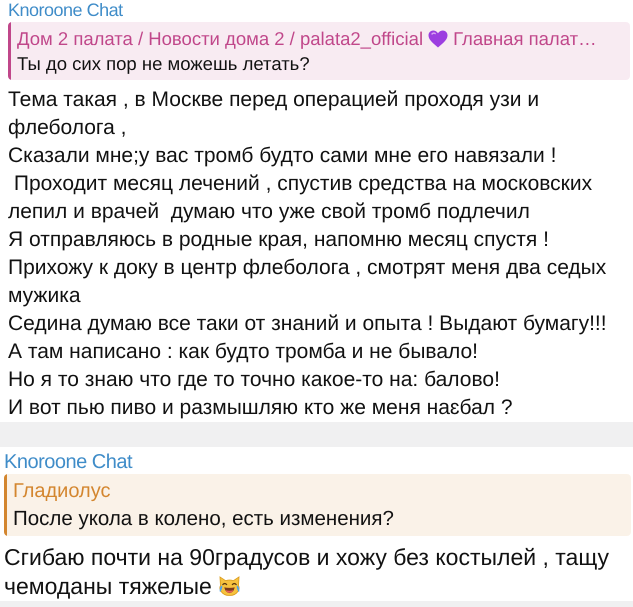  What do you see at coordinates (61, 491) in the screenshot?
I see `reply-author: Гладиолус` at bounding box center [61, 491].